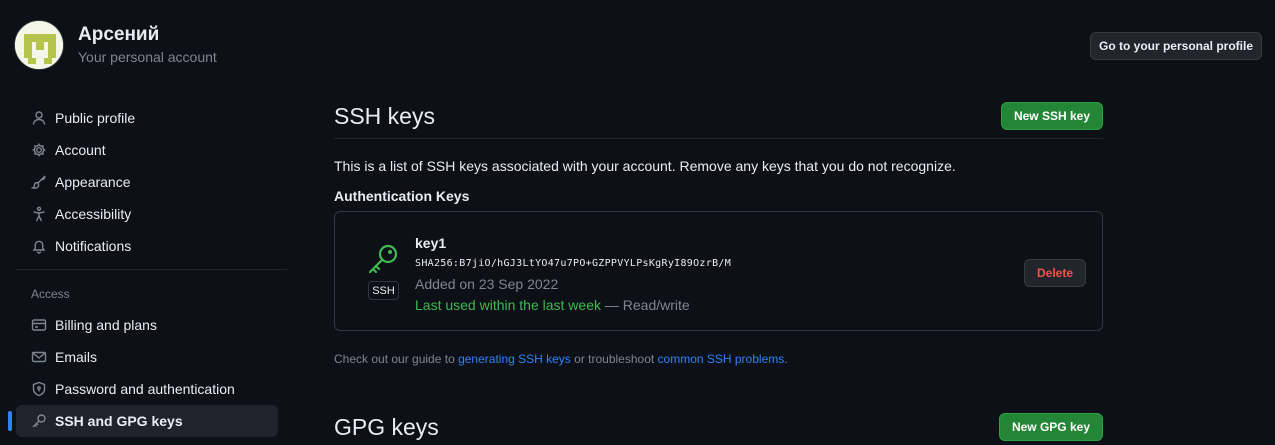 Image resolution: width=1275 pixels, height=445 pixels. What do you see at coordinates (1176, 46) in the screenshot?
I see `go-to-profile-button: Go to your personal profile` at bounding box center [1176, 46].